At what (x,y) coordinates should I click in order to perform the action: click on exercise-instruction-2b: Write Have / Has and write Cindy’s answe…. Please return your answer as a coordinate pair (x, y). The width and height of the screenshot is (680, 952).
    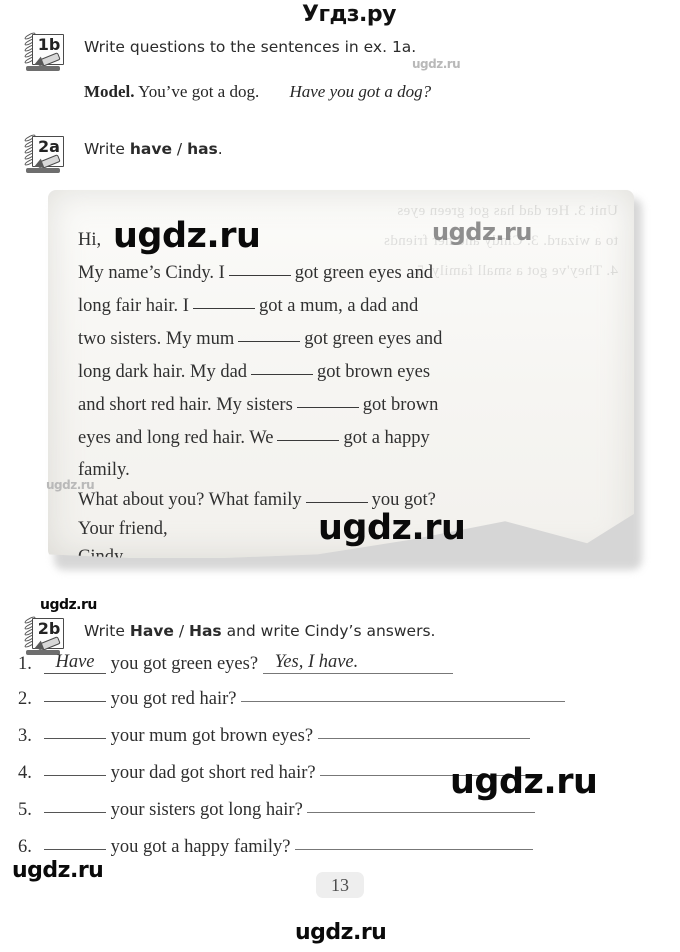
    Looking at the image, I should click on (259, 631).